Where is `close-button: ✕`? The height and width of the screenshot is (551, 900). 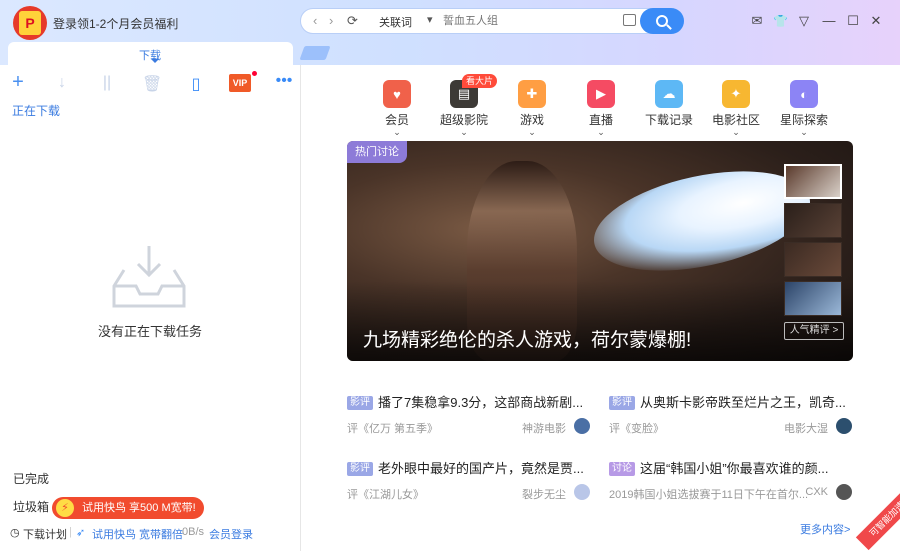 close-button: ✕ is located at coordinates (876, 21).